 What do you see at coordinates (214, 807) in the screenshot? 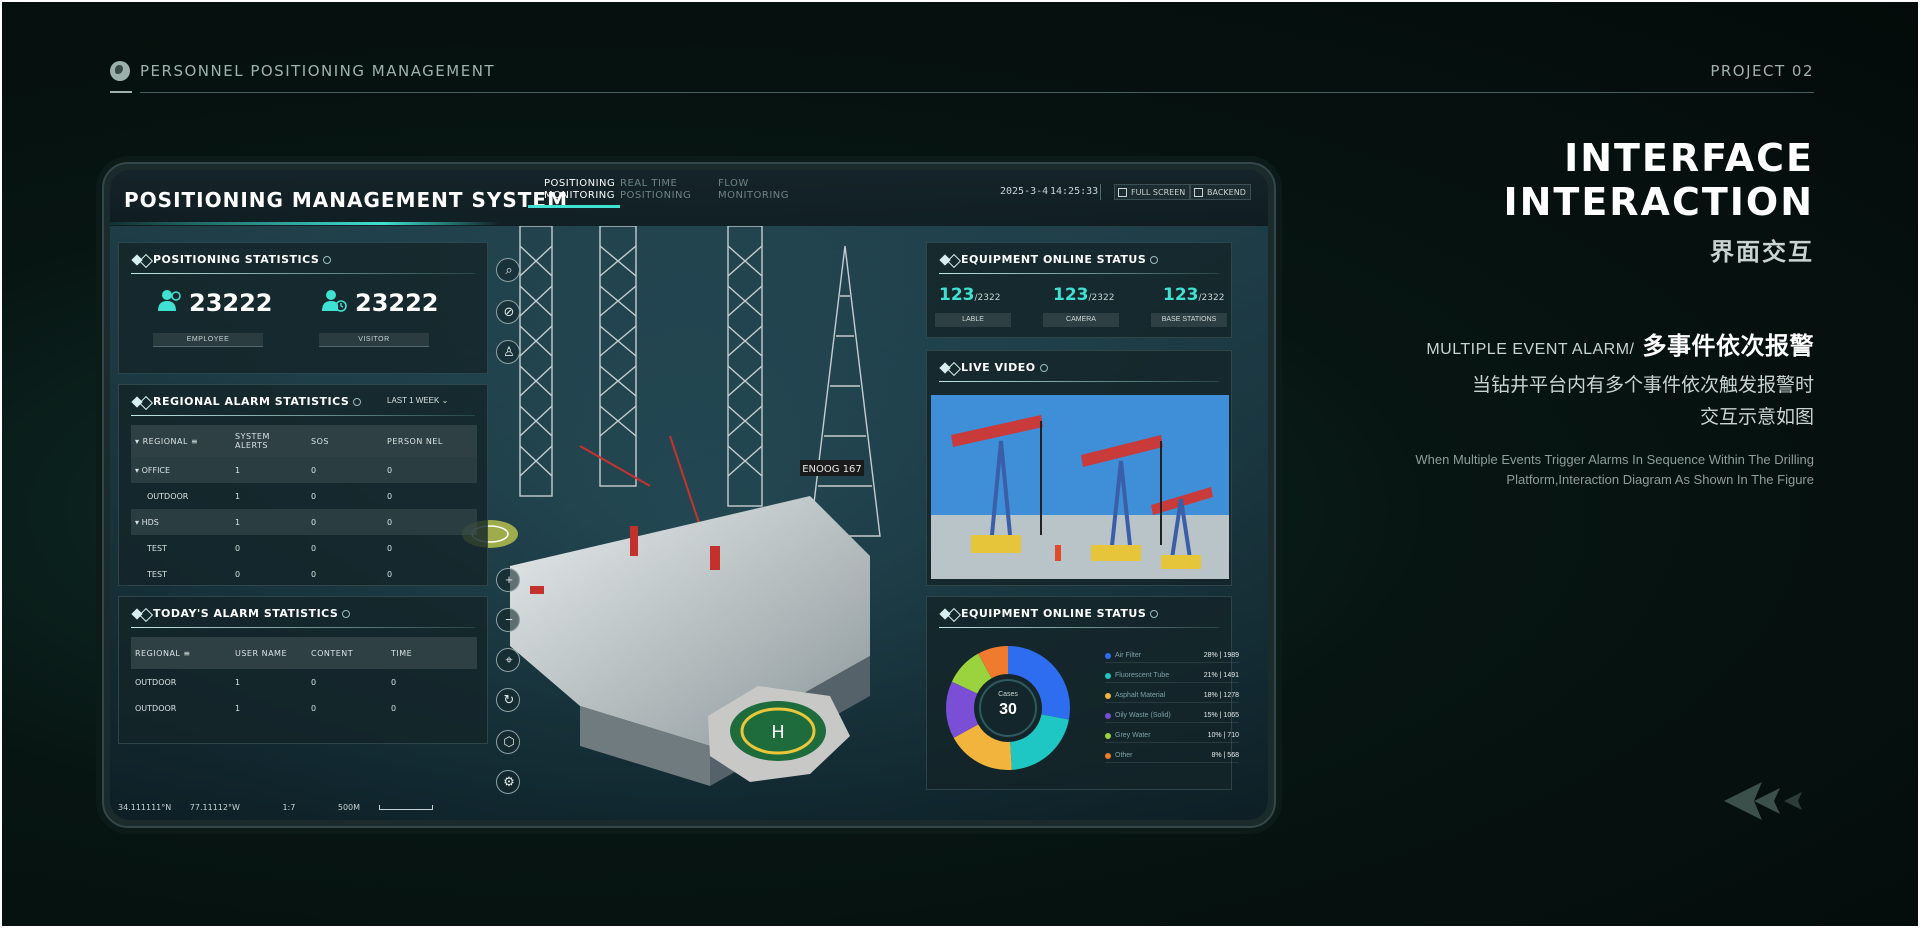
I see `longitude-readout: 77.11112°W` at bounding box center [214, 807].